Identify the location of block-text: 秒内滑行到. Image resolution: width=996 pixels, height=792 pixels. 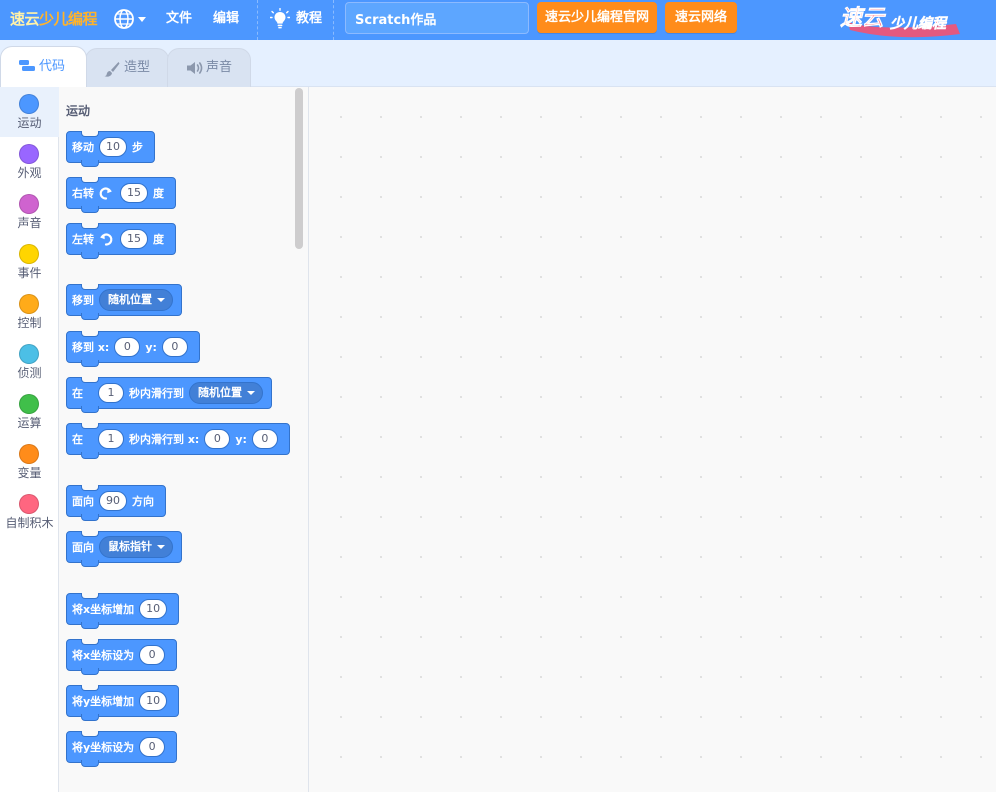
(156, 393).